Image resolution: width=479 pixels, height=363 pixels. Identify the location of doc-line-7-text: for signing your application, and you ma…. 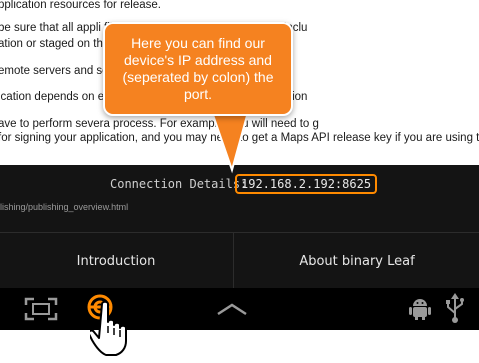
(239, 138).